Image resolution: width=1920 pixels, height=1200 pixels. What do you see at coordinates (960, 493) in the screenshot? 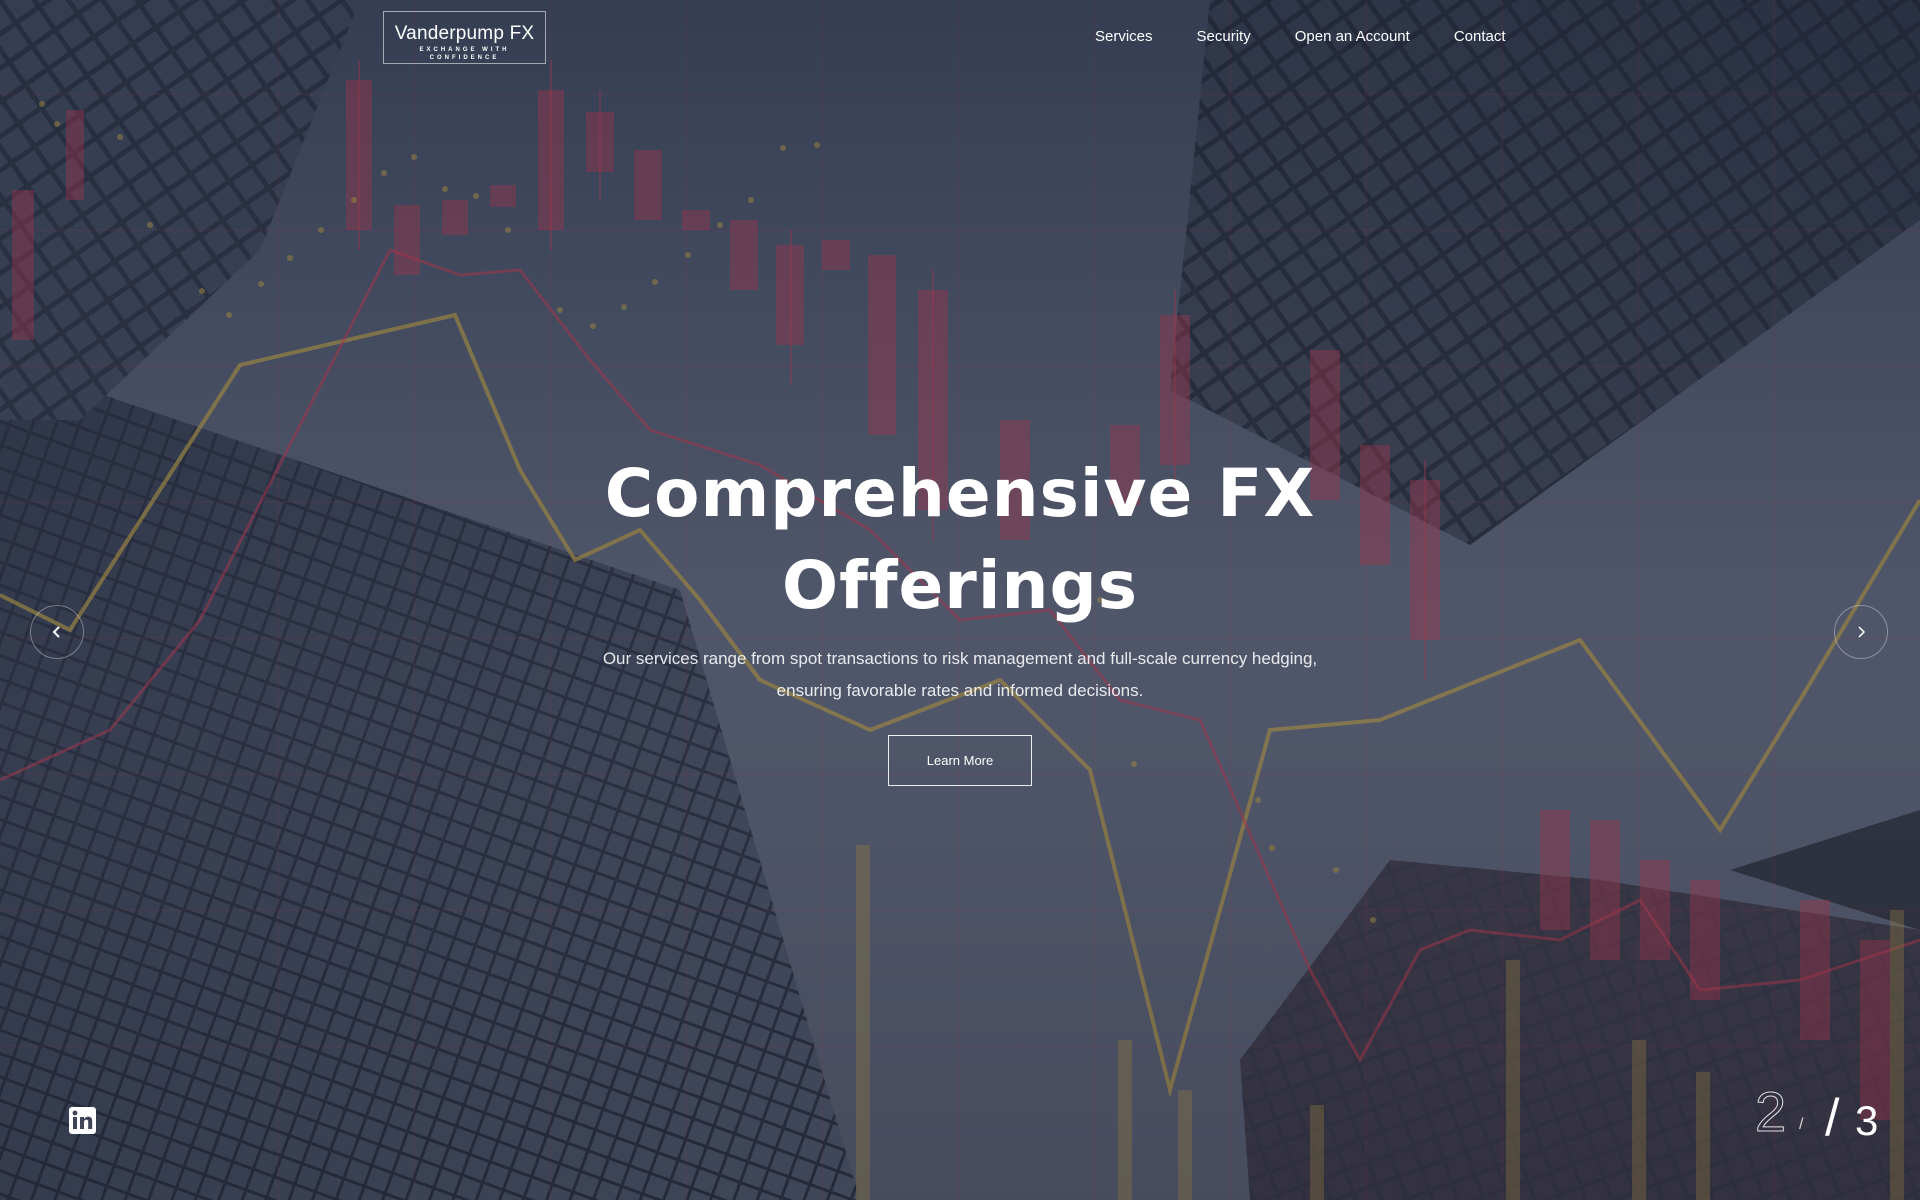
I see `hero-headline-line1: Comprehensive FX` at bounding box center [960, 493].